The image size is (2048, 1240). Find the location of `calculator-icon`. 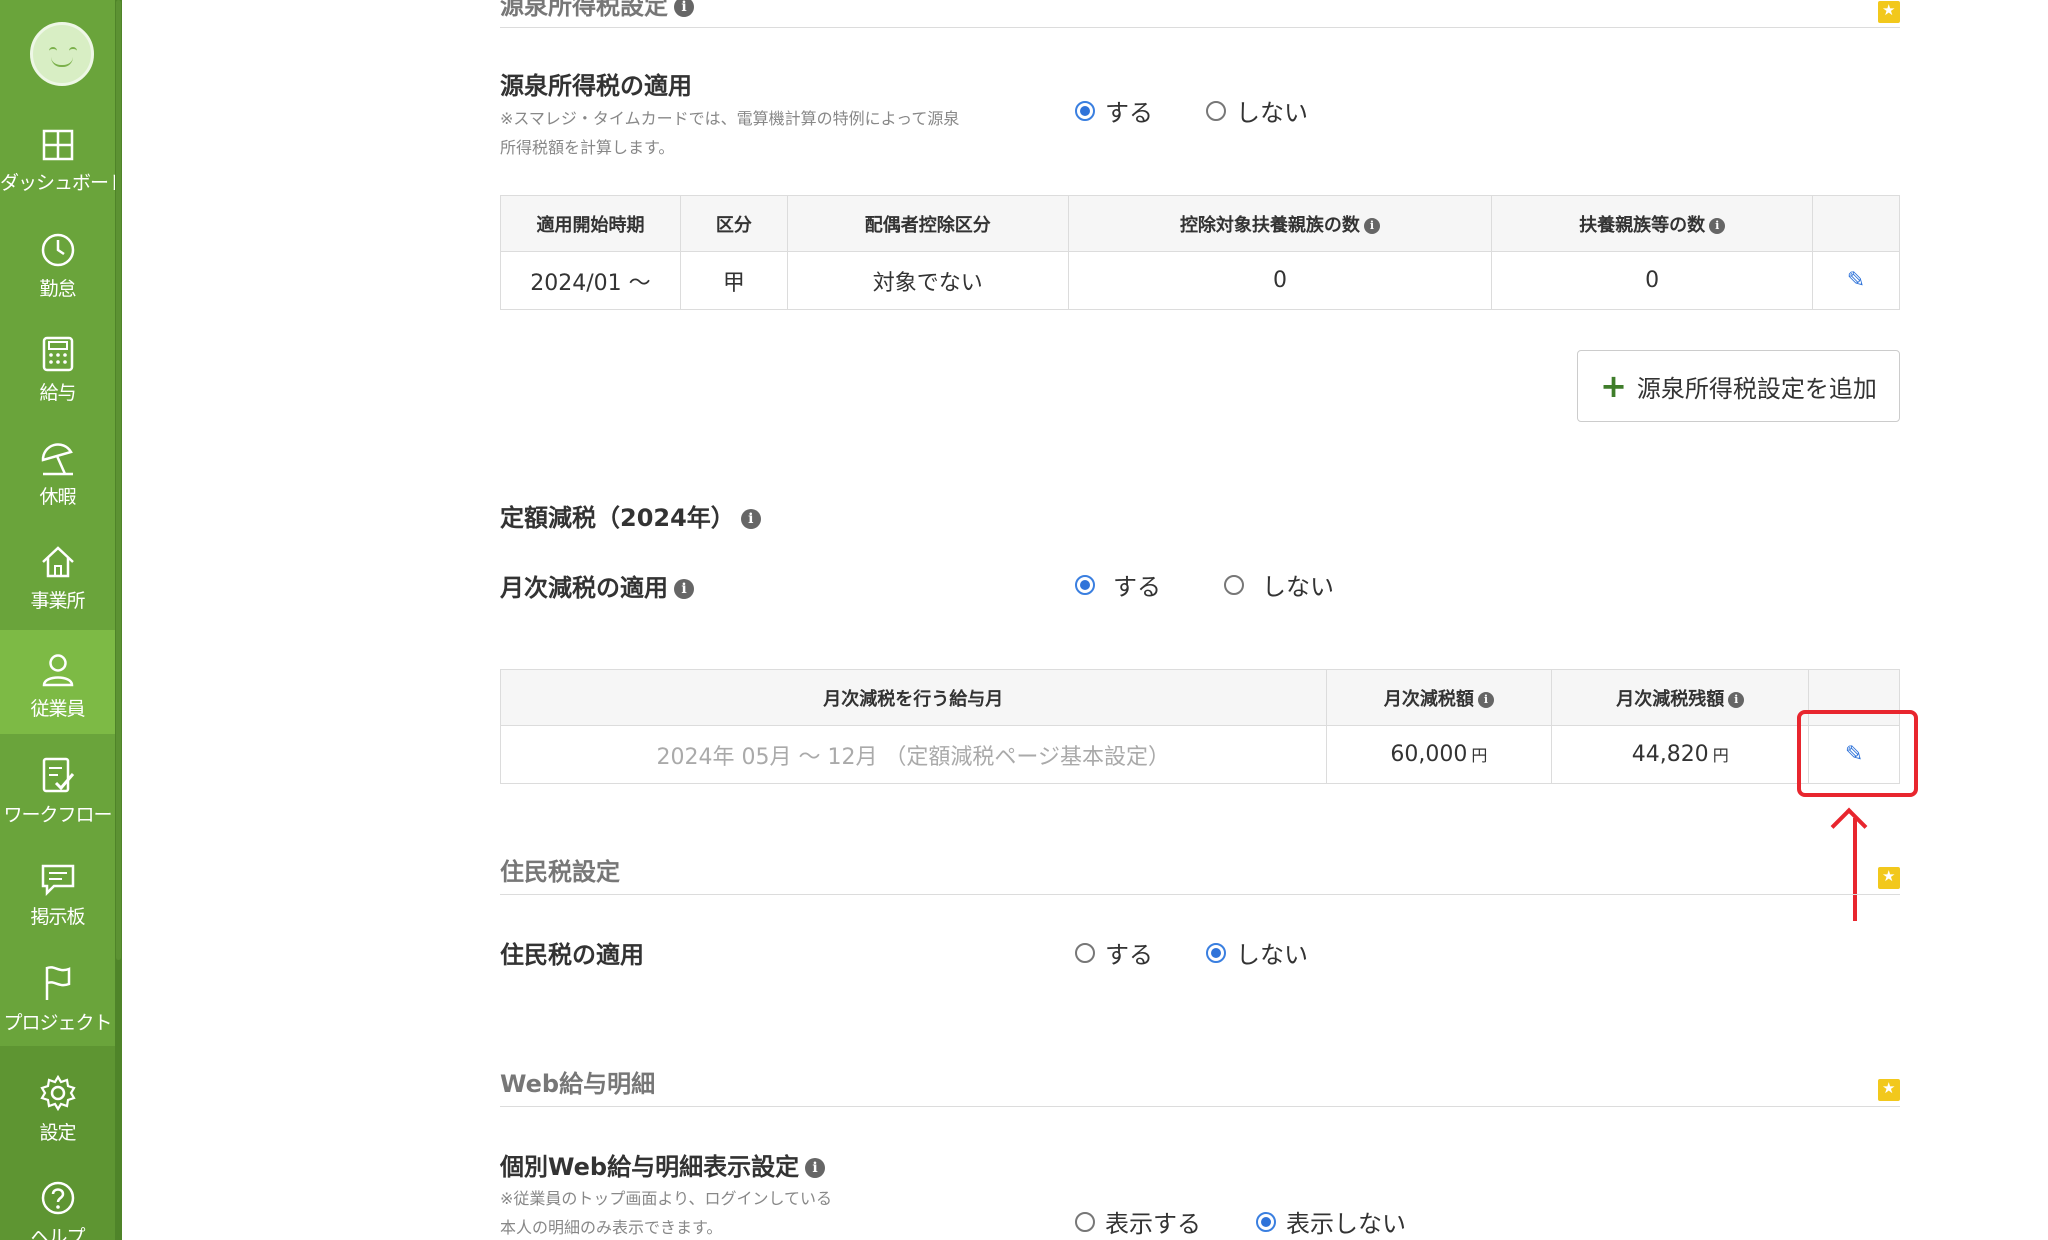

calculator-icon is located at coordinates (57, 354).